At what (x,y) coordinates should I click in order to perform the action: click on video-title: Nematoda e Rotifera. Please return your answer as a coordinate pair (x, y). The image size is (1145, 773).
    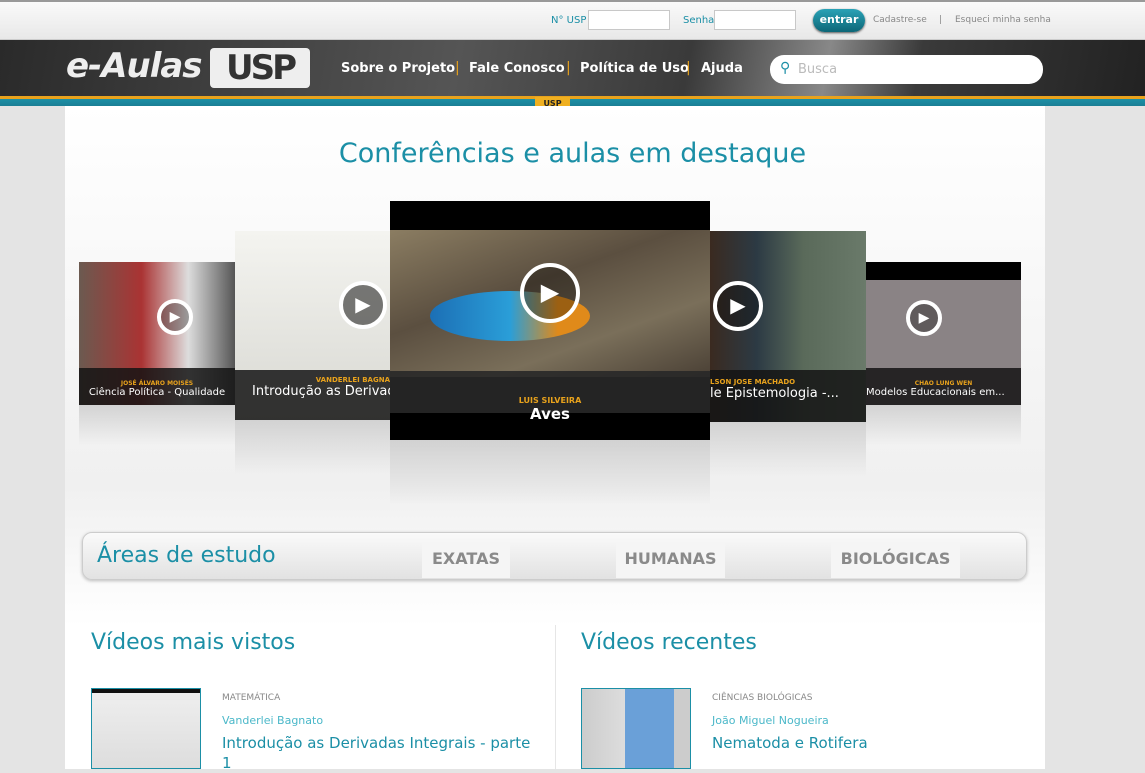
    Looking at the image, I should click on (872, 743).